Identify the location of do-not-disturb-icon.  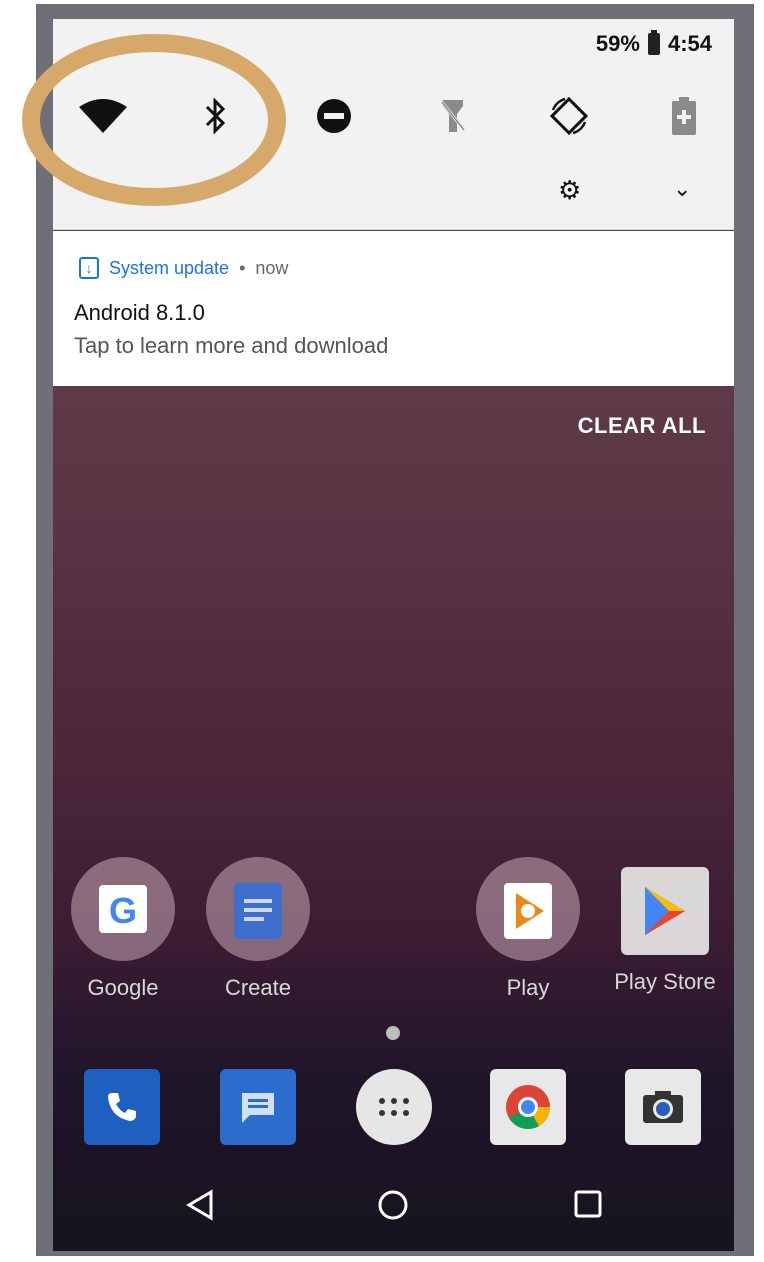
(334, 116).